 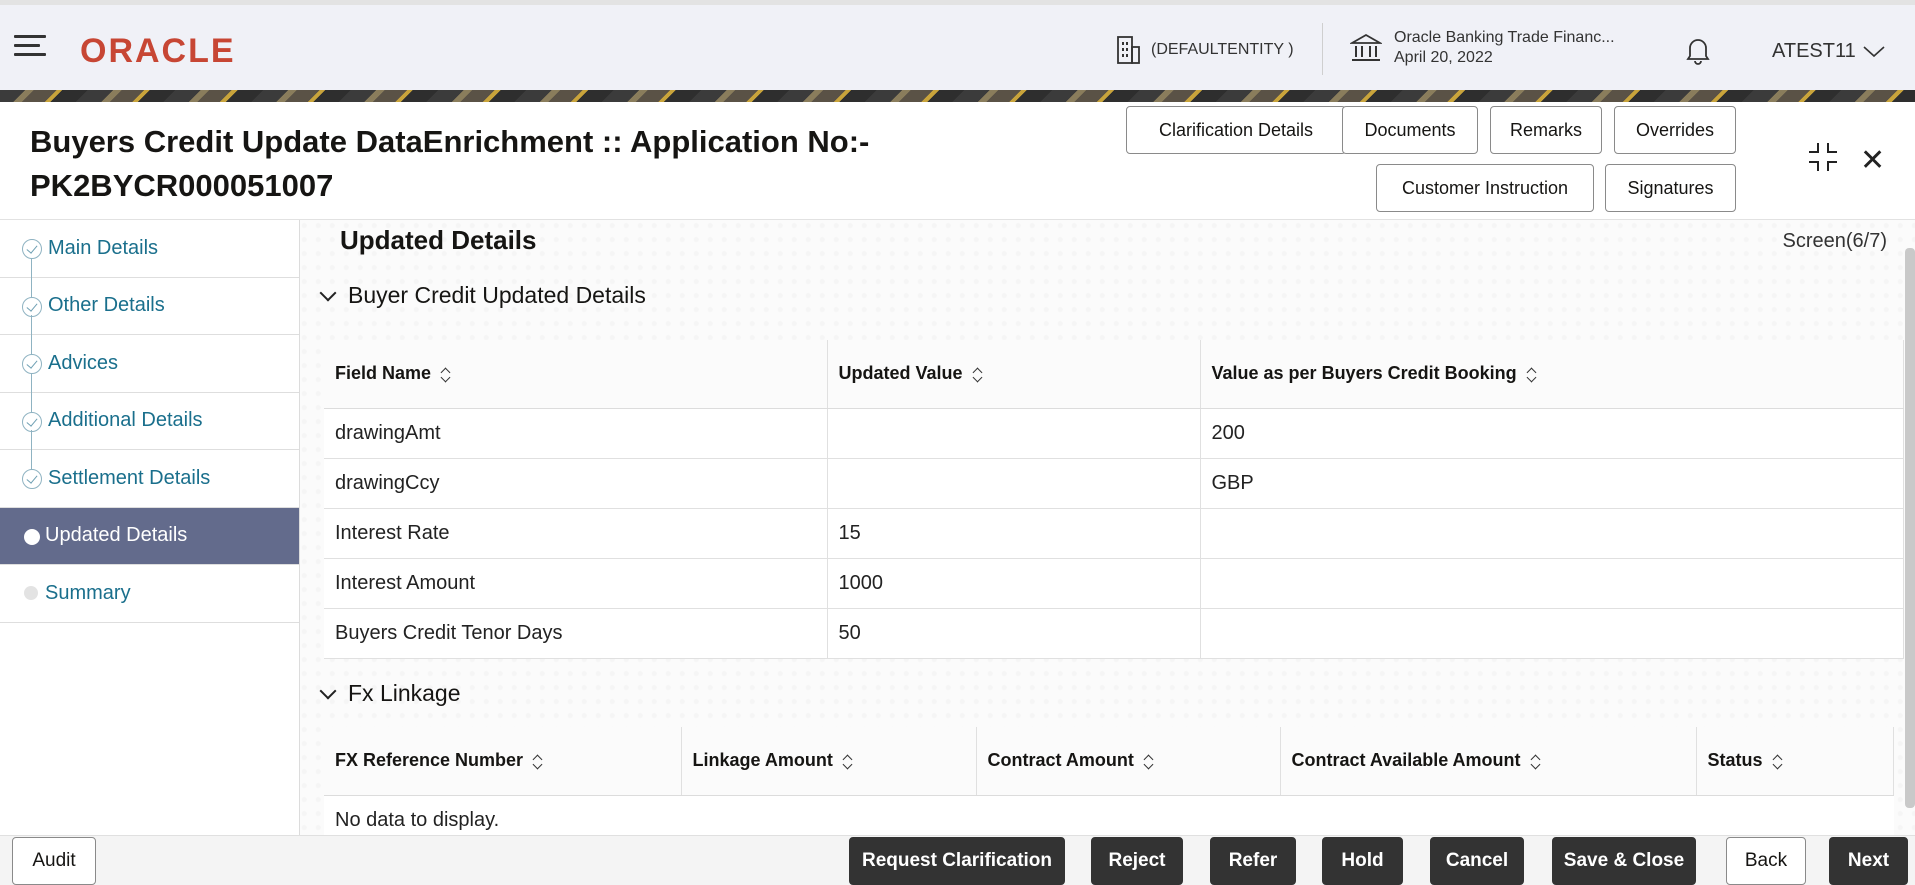 I want to click on header-divider, so click(x=1322, y=49).